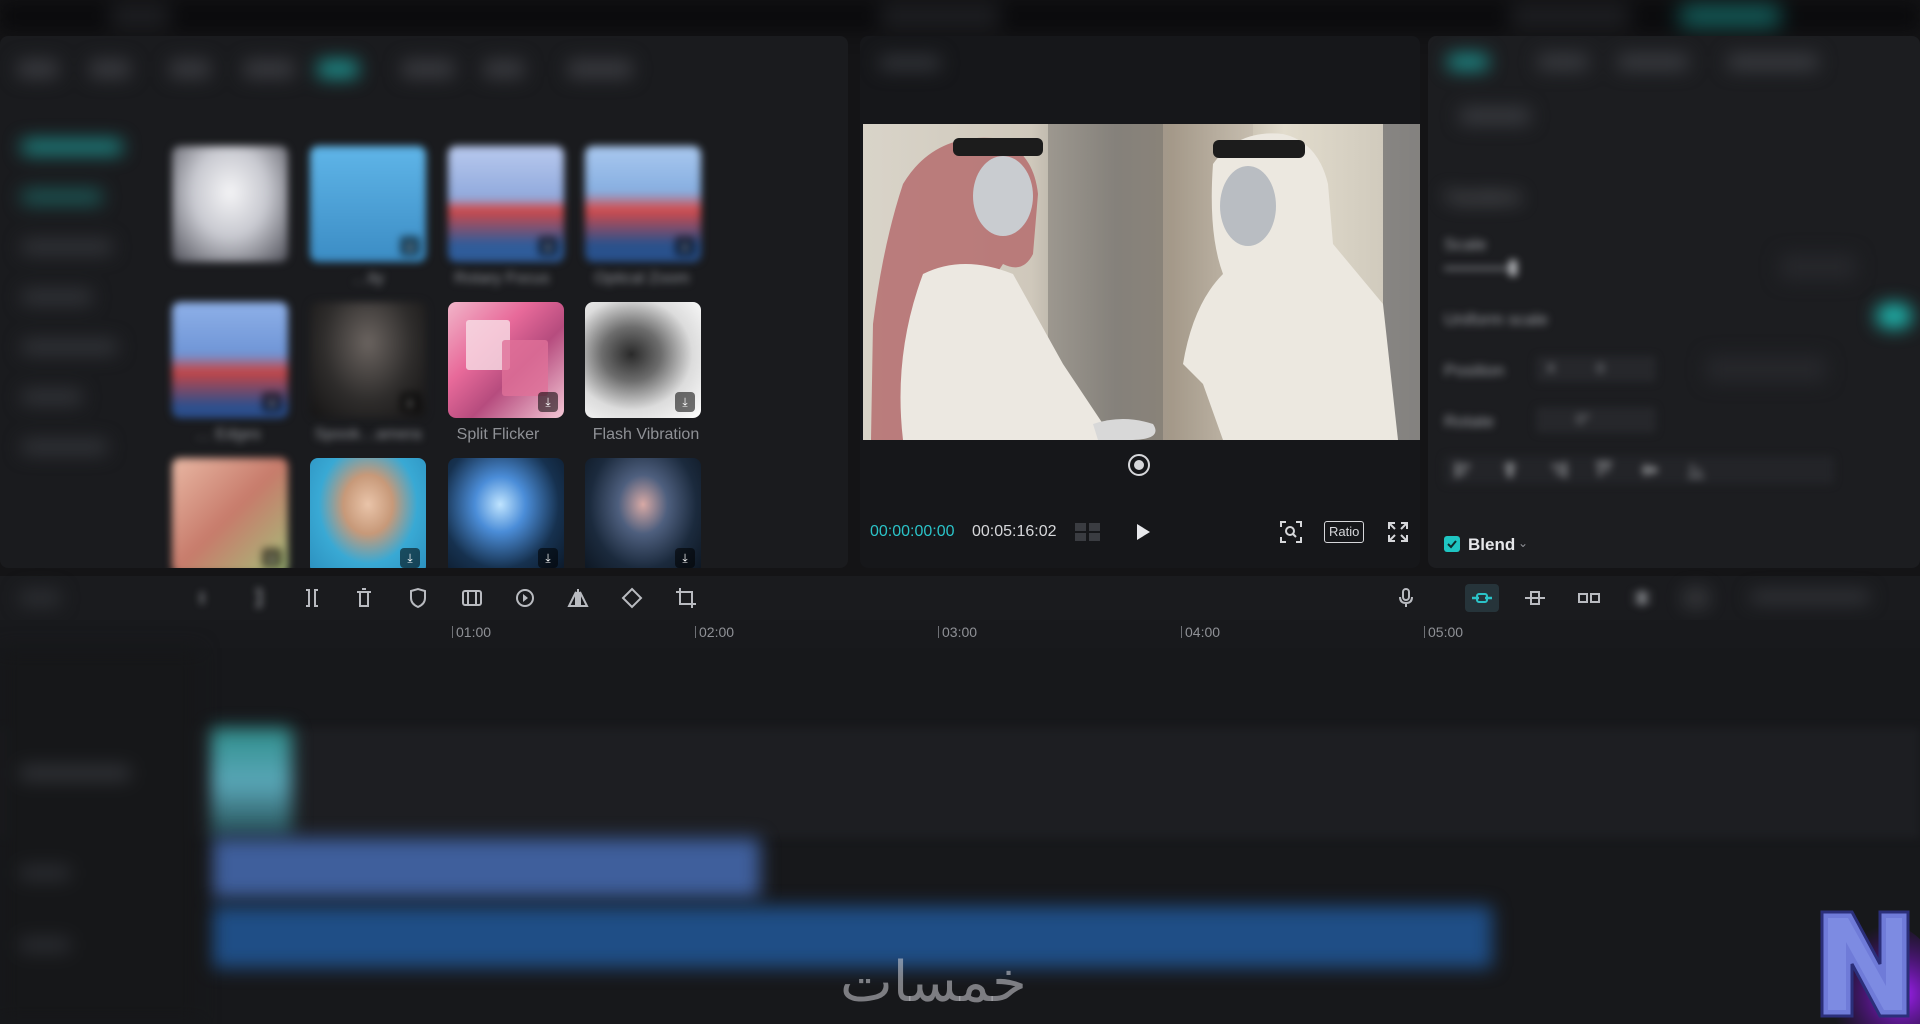 The height and width of the screenshot is (1024, 1920). I want to click on effect-label: …ity, so click(368, 278).